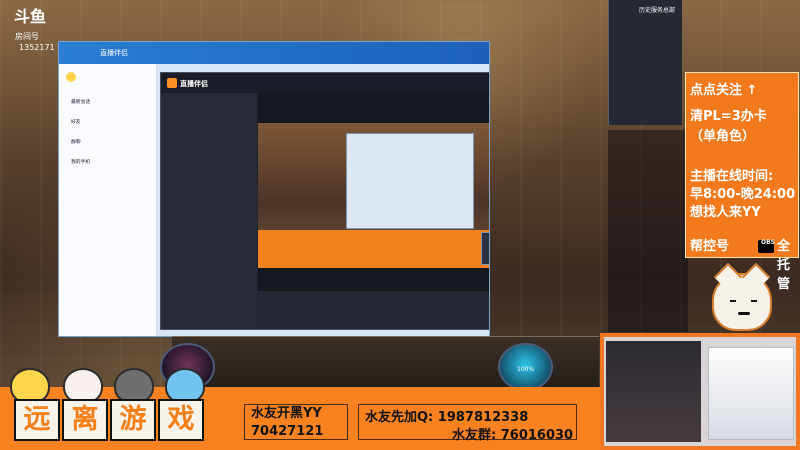  What do you see at coordinates (373, 310) in the screenshot?
I see `stream-toolbar` at bounding box center [373, 310].